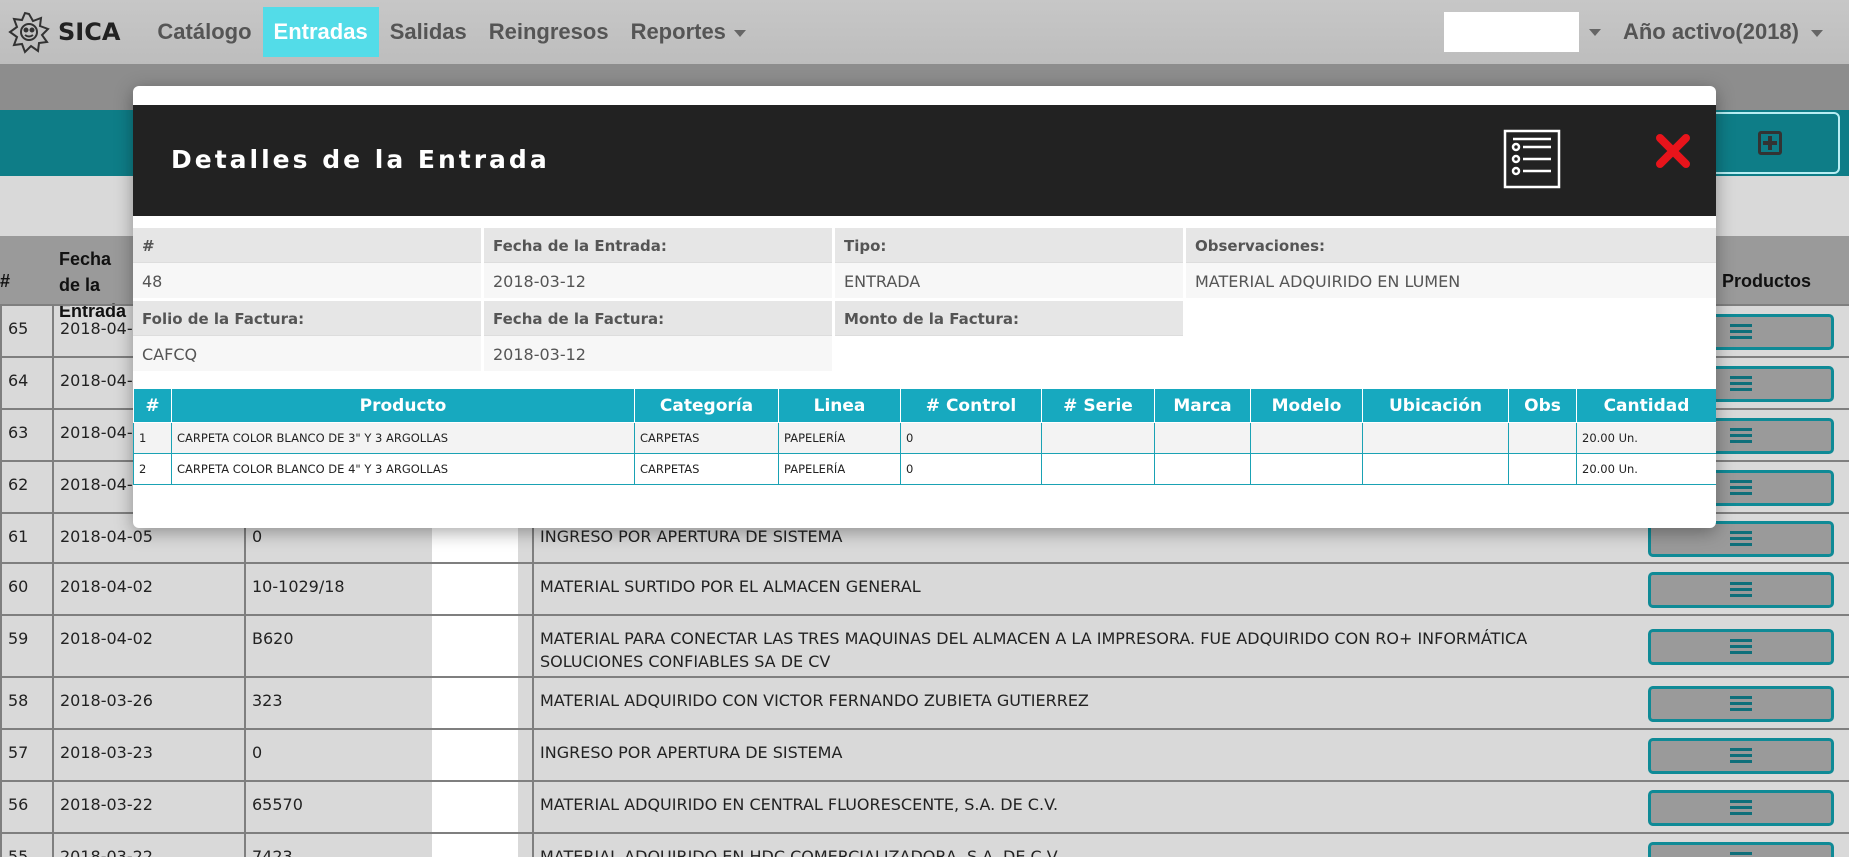 The height and width of the screenshot is (857, 1849). What do you see at coordinates (1532, 159) in the screenshot?
I see `checklist-icon` at bounding box center [1532, 159].